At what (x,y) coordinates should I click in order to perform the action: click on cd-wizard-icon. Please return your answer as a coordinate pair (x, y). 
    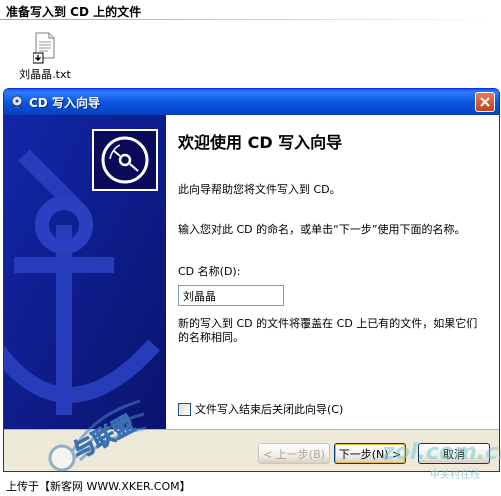
    Looking at the image, I should click on (17, 102).